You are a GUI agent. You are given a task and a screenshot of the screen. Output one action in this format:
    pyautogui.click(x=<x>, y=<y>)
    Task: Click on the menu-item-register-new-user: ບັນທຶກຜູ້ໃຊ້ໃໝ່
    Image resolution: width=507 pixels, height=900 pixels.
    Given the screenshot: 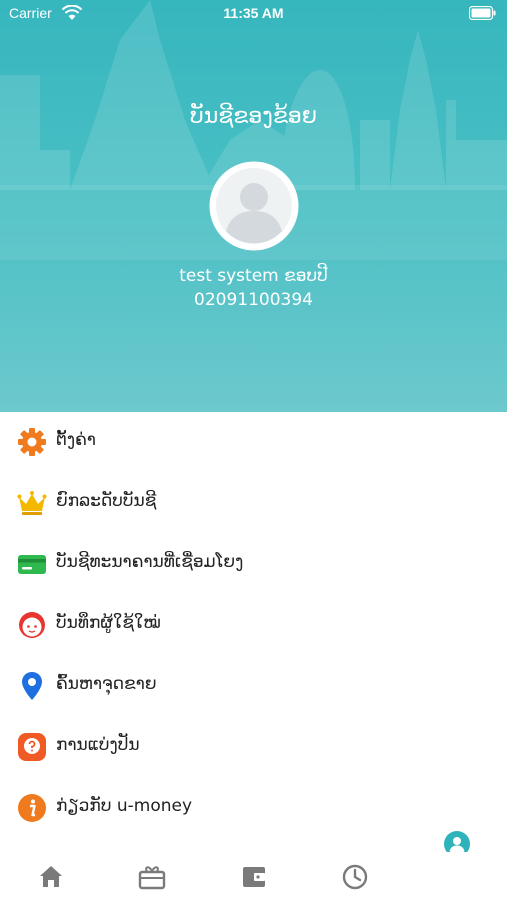 What is the action you would take?
    pyautogui.click(x=253, y=625)
    